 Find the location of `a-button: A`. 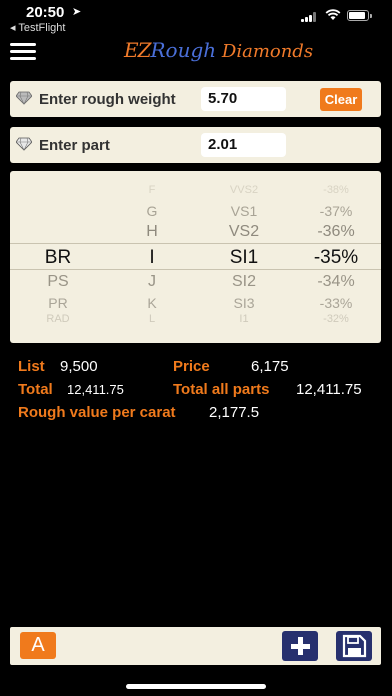

a-button: A is located at coordinates (38, 645).